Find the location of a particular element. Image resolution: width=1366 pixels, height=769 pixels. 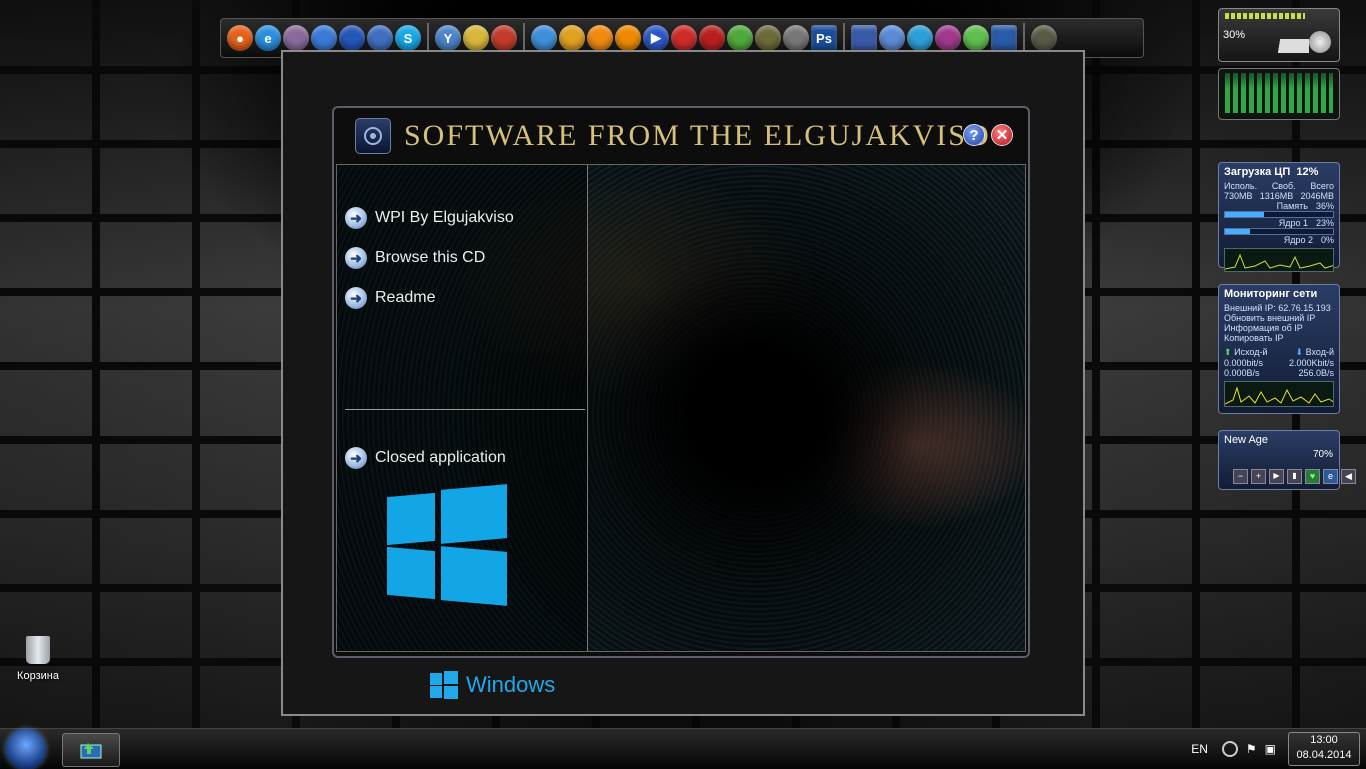

menu-item-label: Readme is located at coordinates (405, 297).